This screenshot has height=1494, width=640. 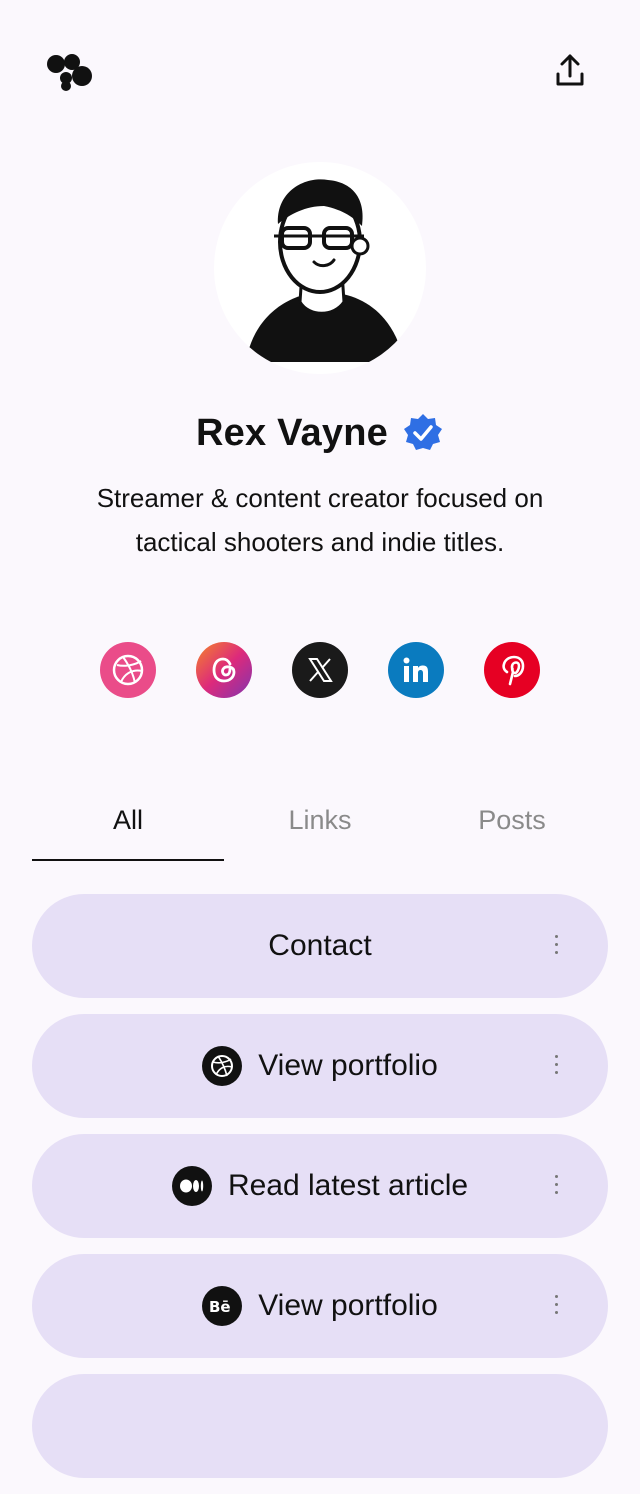 What do you see at coordinates (570, 70) in the screenshot?
I see `share-icon` at bounding box center [570, 70].